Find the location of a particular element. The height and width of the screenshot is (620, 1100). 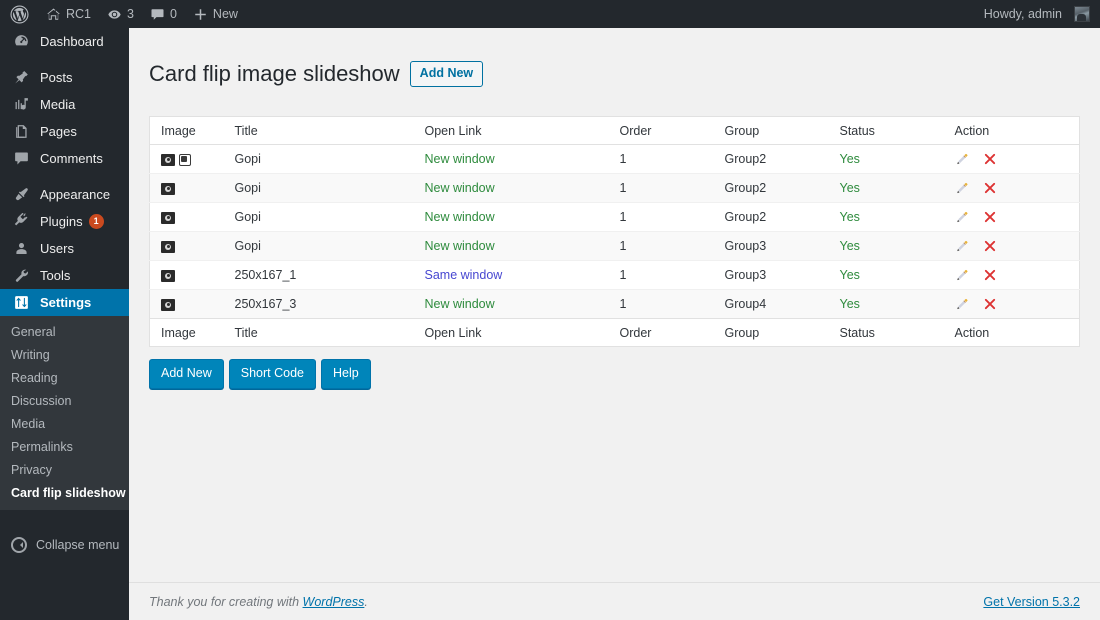

media-icon is located at coordinates (21, 105).